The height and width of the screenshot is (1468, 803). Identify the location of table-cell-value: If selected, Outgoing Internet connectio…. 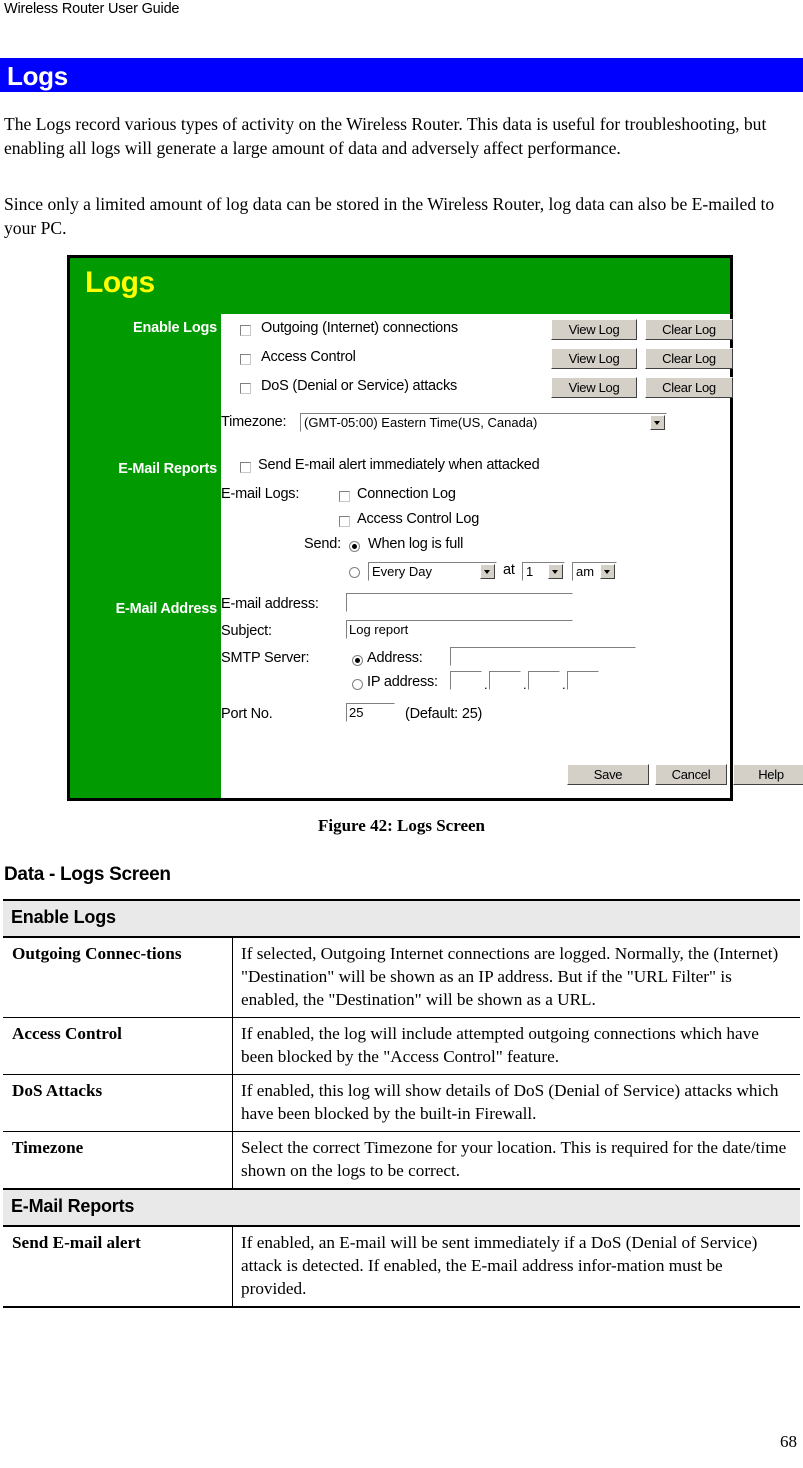
(516, 977).